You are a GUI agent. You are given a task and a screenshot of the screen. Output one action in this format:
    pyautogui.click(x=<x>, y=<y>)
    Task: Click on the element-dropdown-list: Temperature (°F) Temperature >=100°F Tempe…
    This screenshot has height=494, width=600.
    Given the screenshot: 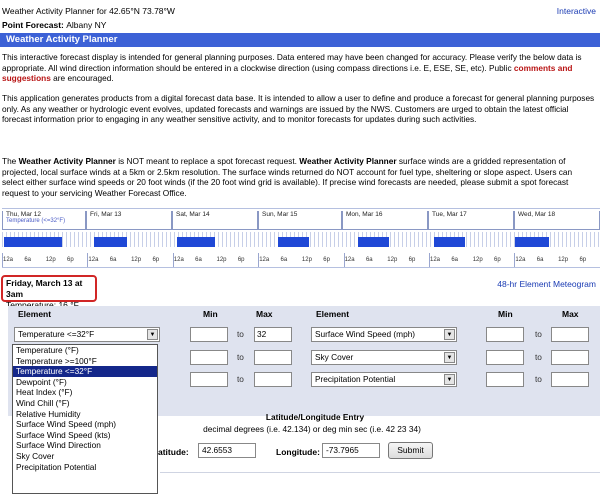 What is the action you would take?
    pyautogui.click(x=85, y=419)
    